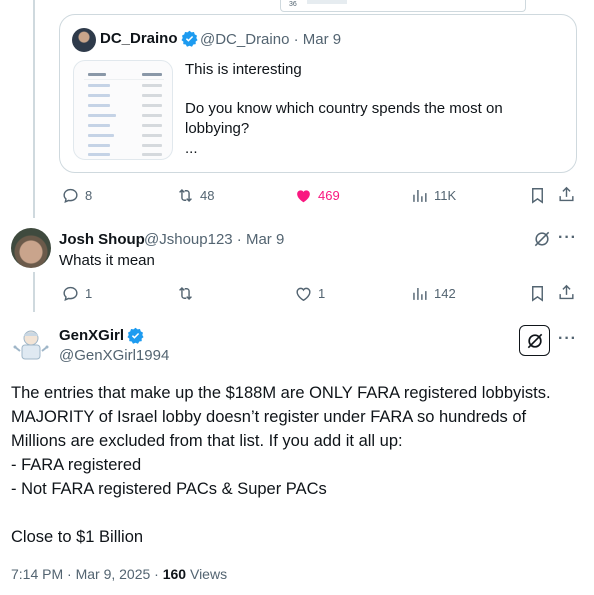 This screenshot has height=595, width=594. Describe the element at coordinates (188, 239) in the screenshot. I see `author-handle: @Jshoup123` at that location.